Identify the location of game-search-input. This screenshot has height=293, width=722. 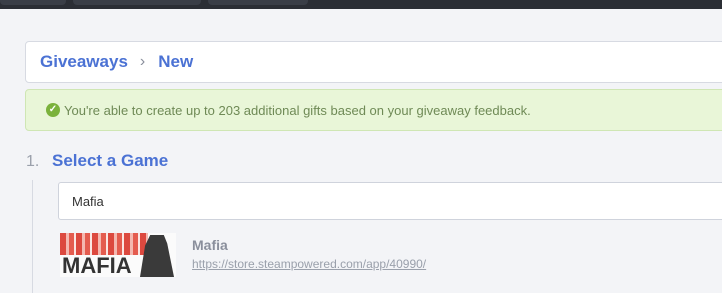
(390, 201).